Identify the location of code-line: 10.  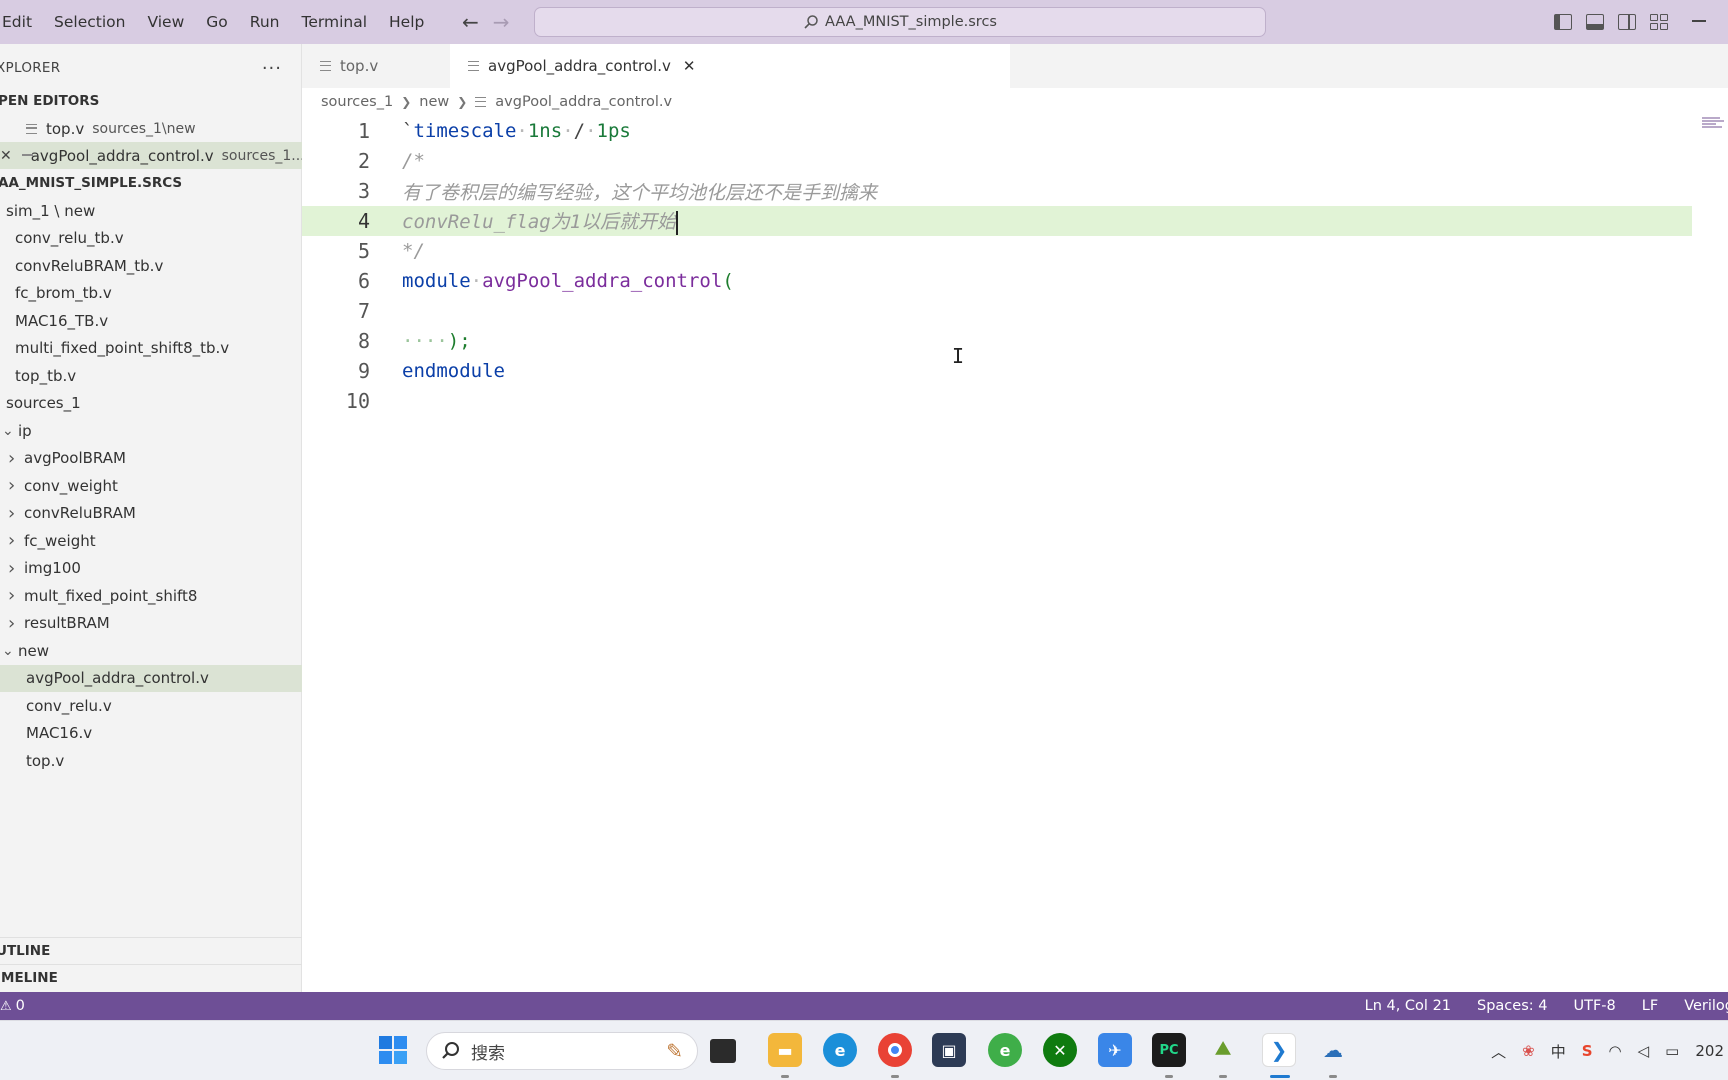
(997, 401).